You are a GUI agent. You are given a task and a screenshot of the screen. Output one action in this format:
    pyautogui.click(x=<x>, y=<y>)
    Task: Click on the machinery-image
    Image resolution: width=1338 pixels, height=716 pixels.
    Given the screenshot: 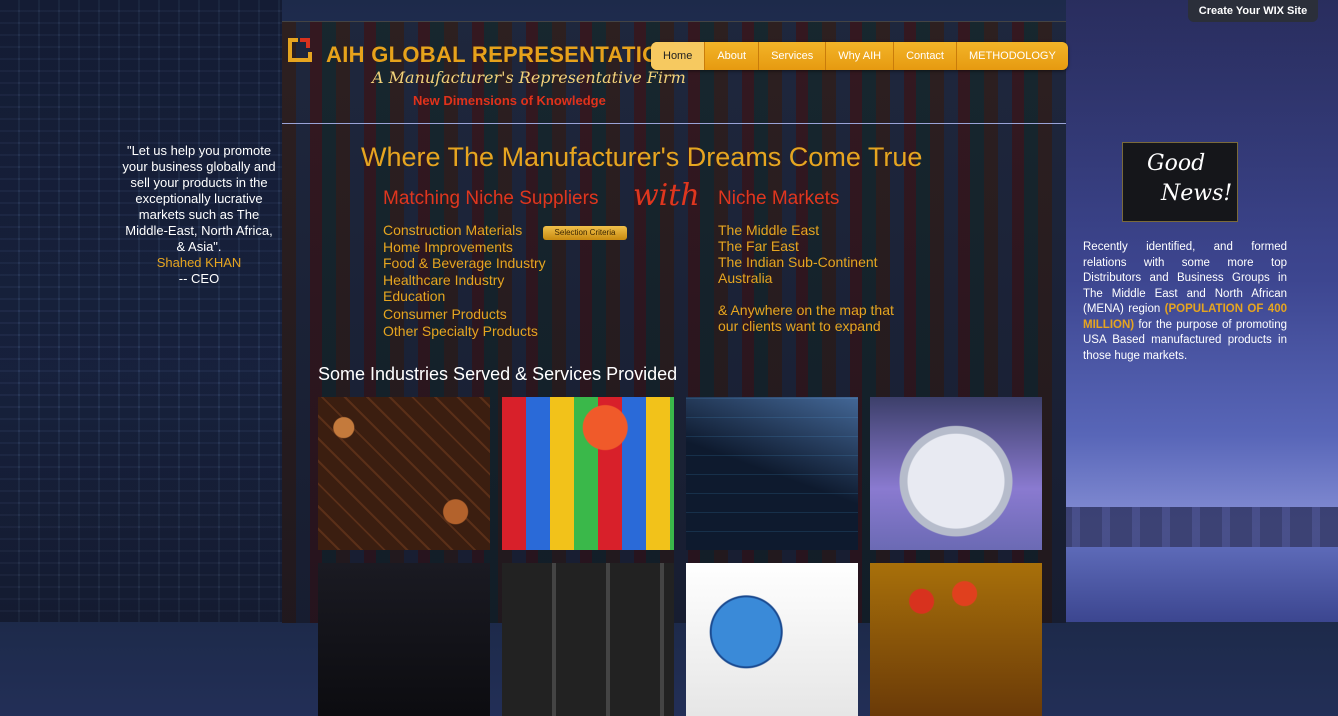 What is the action you would take?
    pyautogui.click(x=956, y=473)
    